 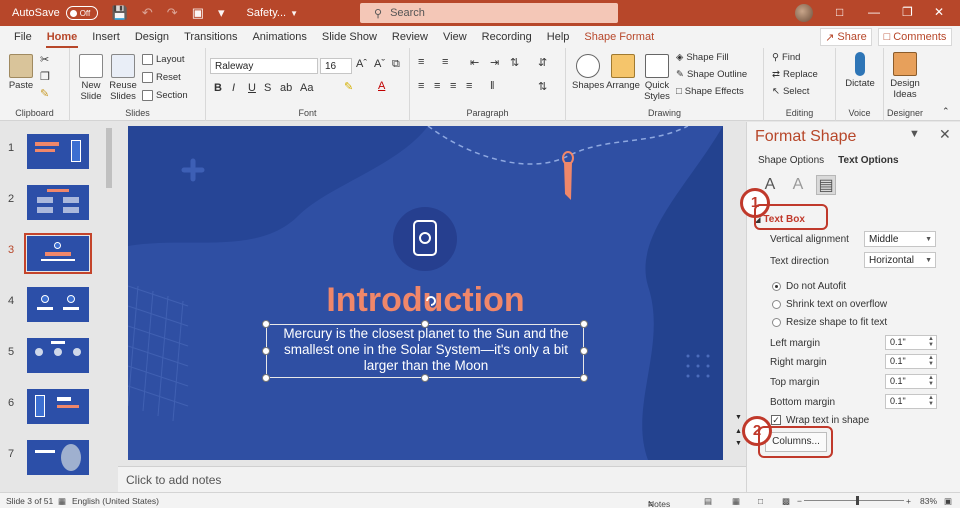 I want to click on tab-recording: Recording, so click(x=507, y=37).